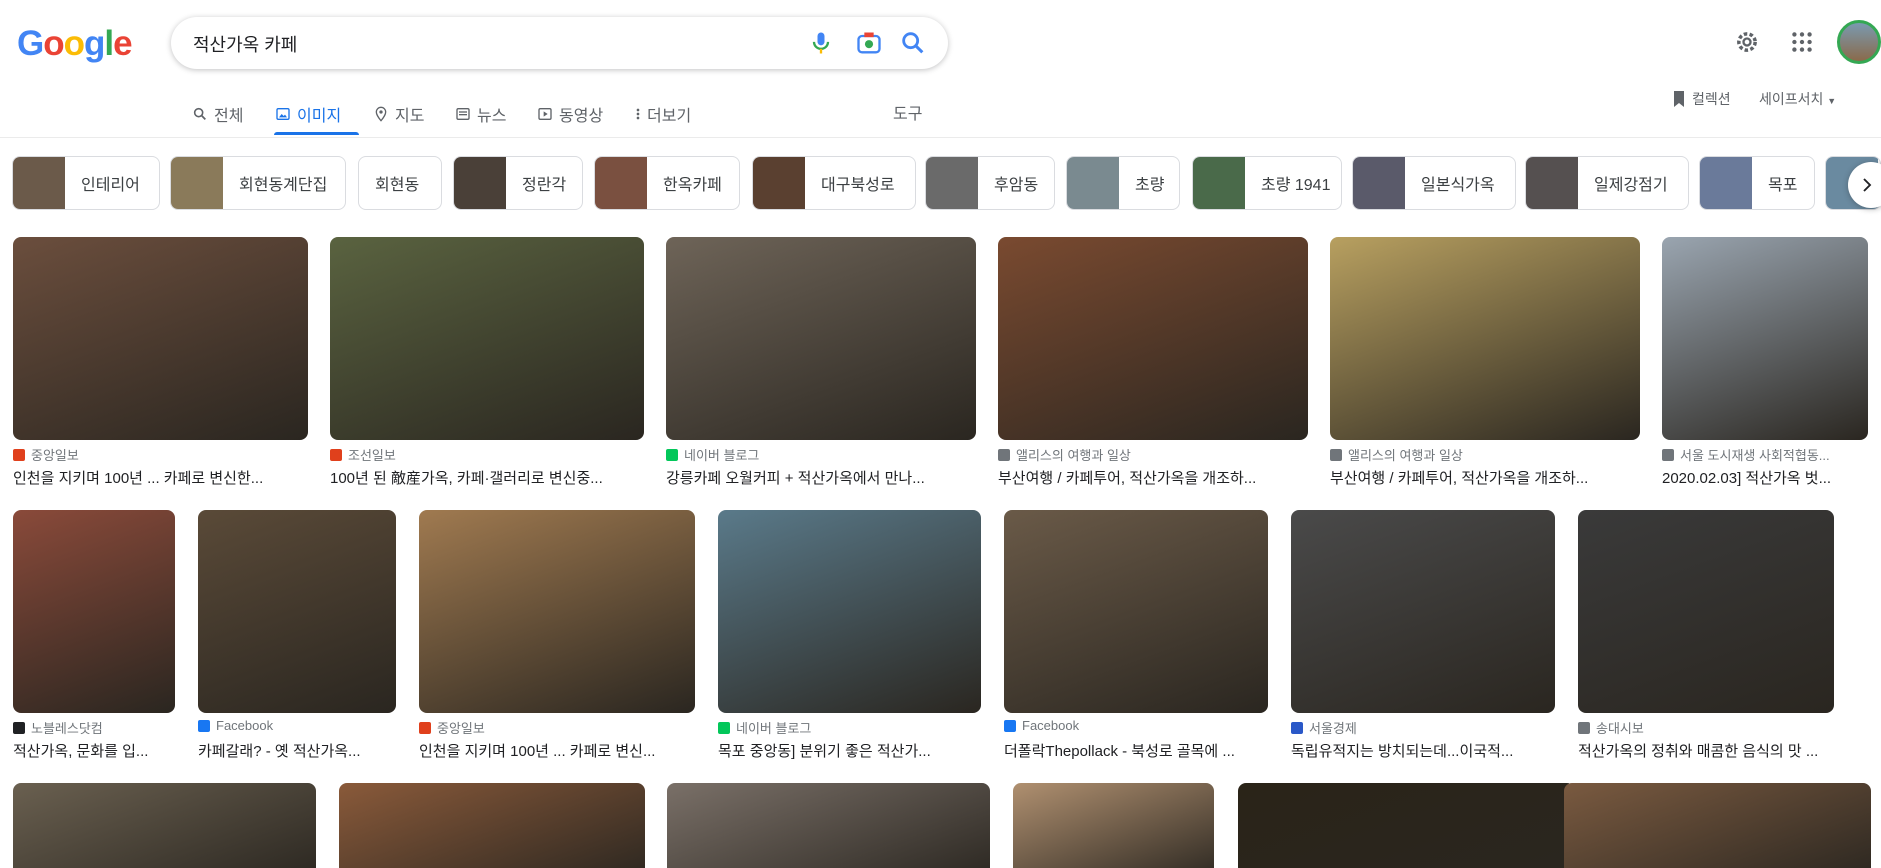 Image resolution: width=1881 pixels, height=868 pixels. What do you see at coordinates (692, 185) in the screenshot?
I see `chip-label: 한옥카페` at bounding box center [692, 185].